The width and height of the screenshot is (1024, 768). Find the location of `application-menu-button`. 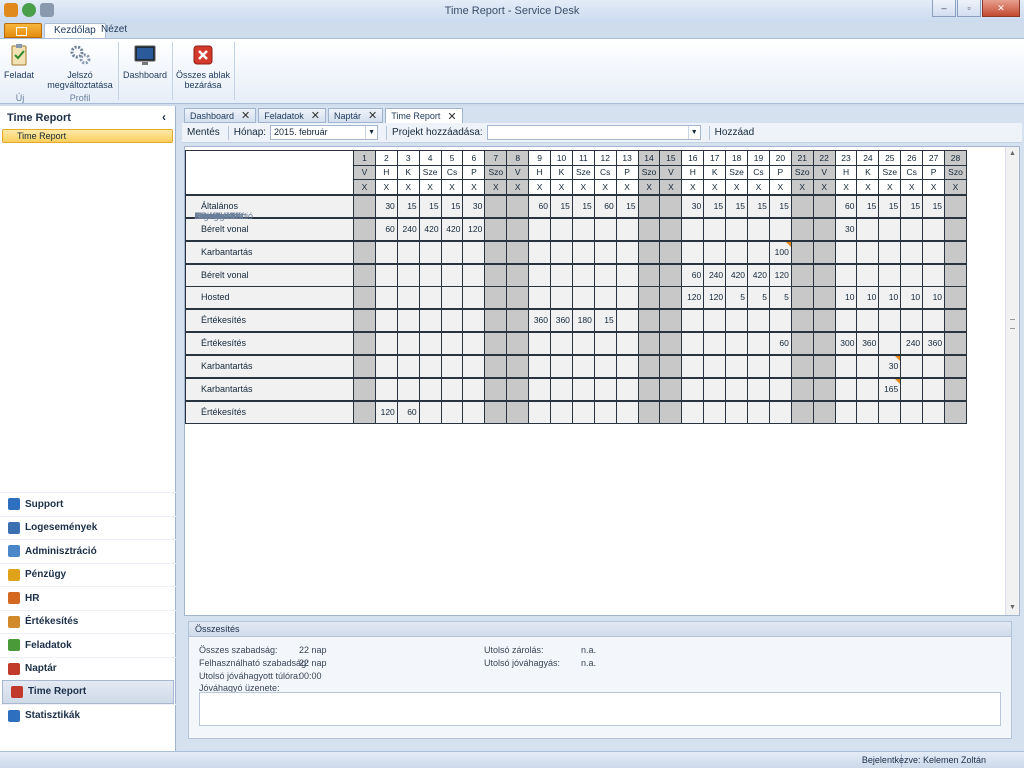

application-menu-button is located at coordinates (23, 30).